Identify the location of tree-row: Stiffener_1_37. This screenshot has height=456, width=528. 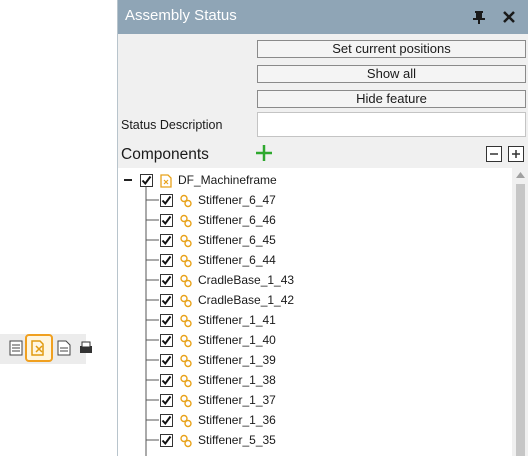
(218, 400).